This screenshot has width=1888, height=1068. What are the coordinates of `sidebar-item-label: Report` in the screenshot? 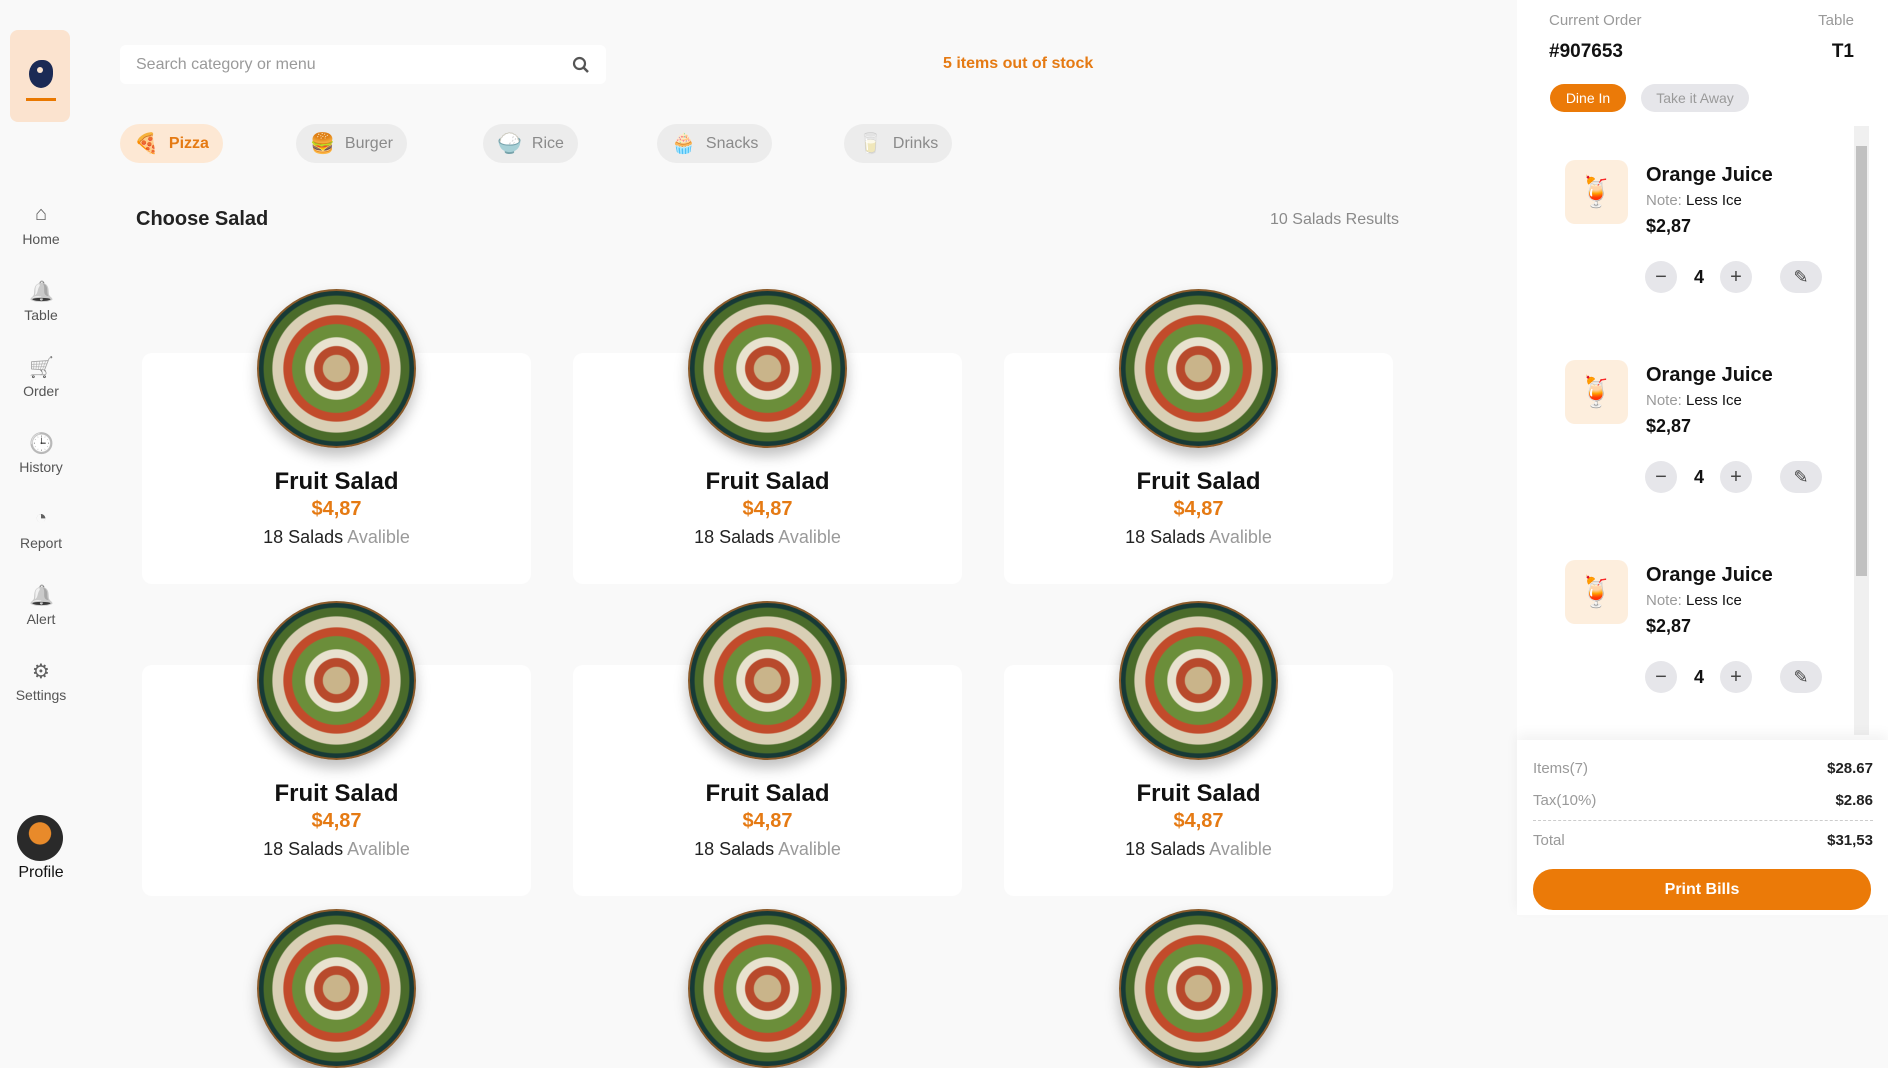 It's located at (41, 543).